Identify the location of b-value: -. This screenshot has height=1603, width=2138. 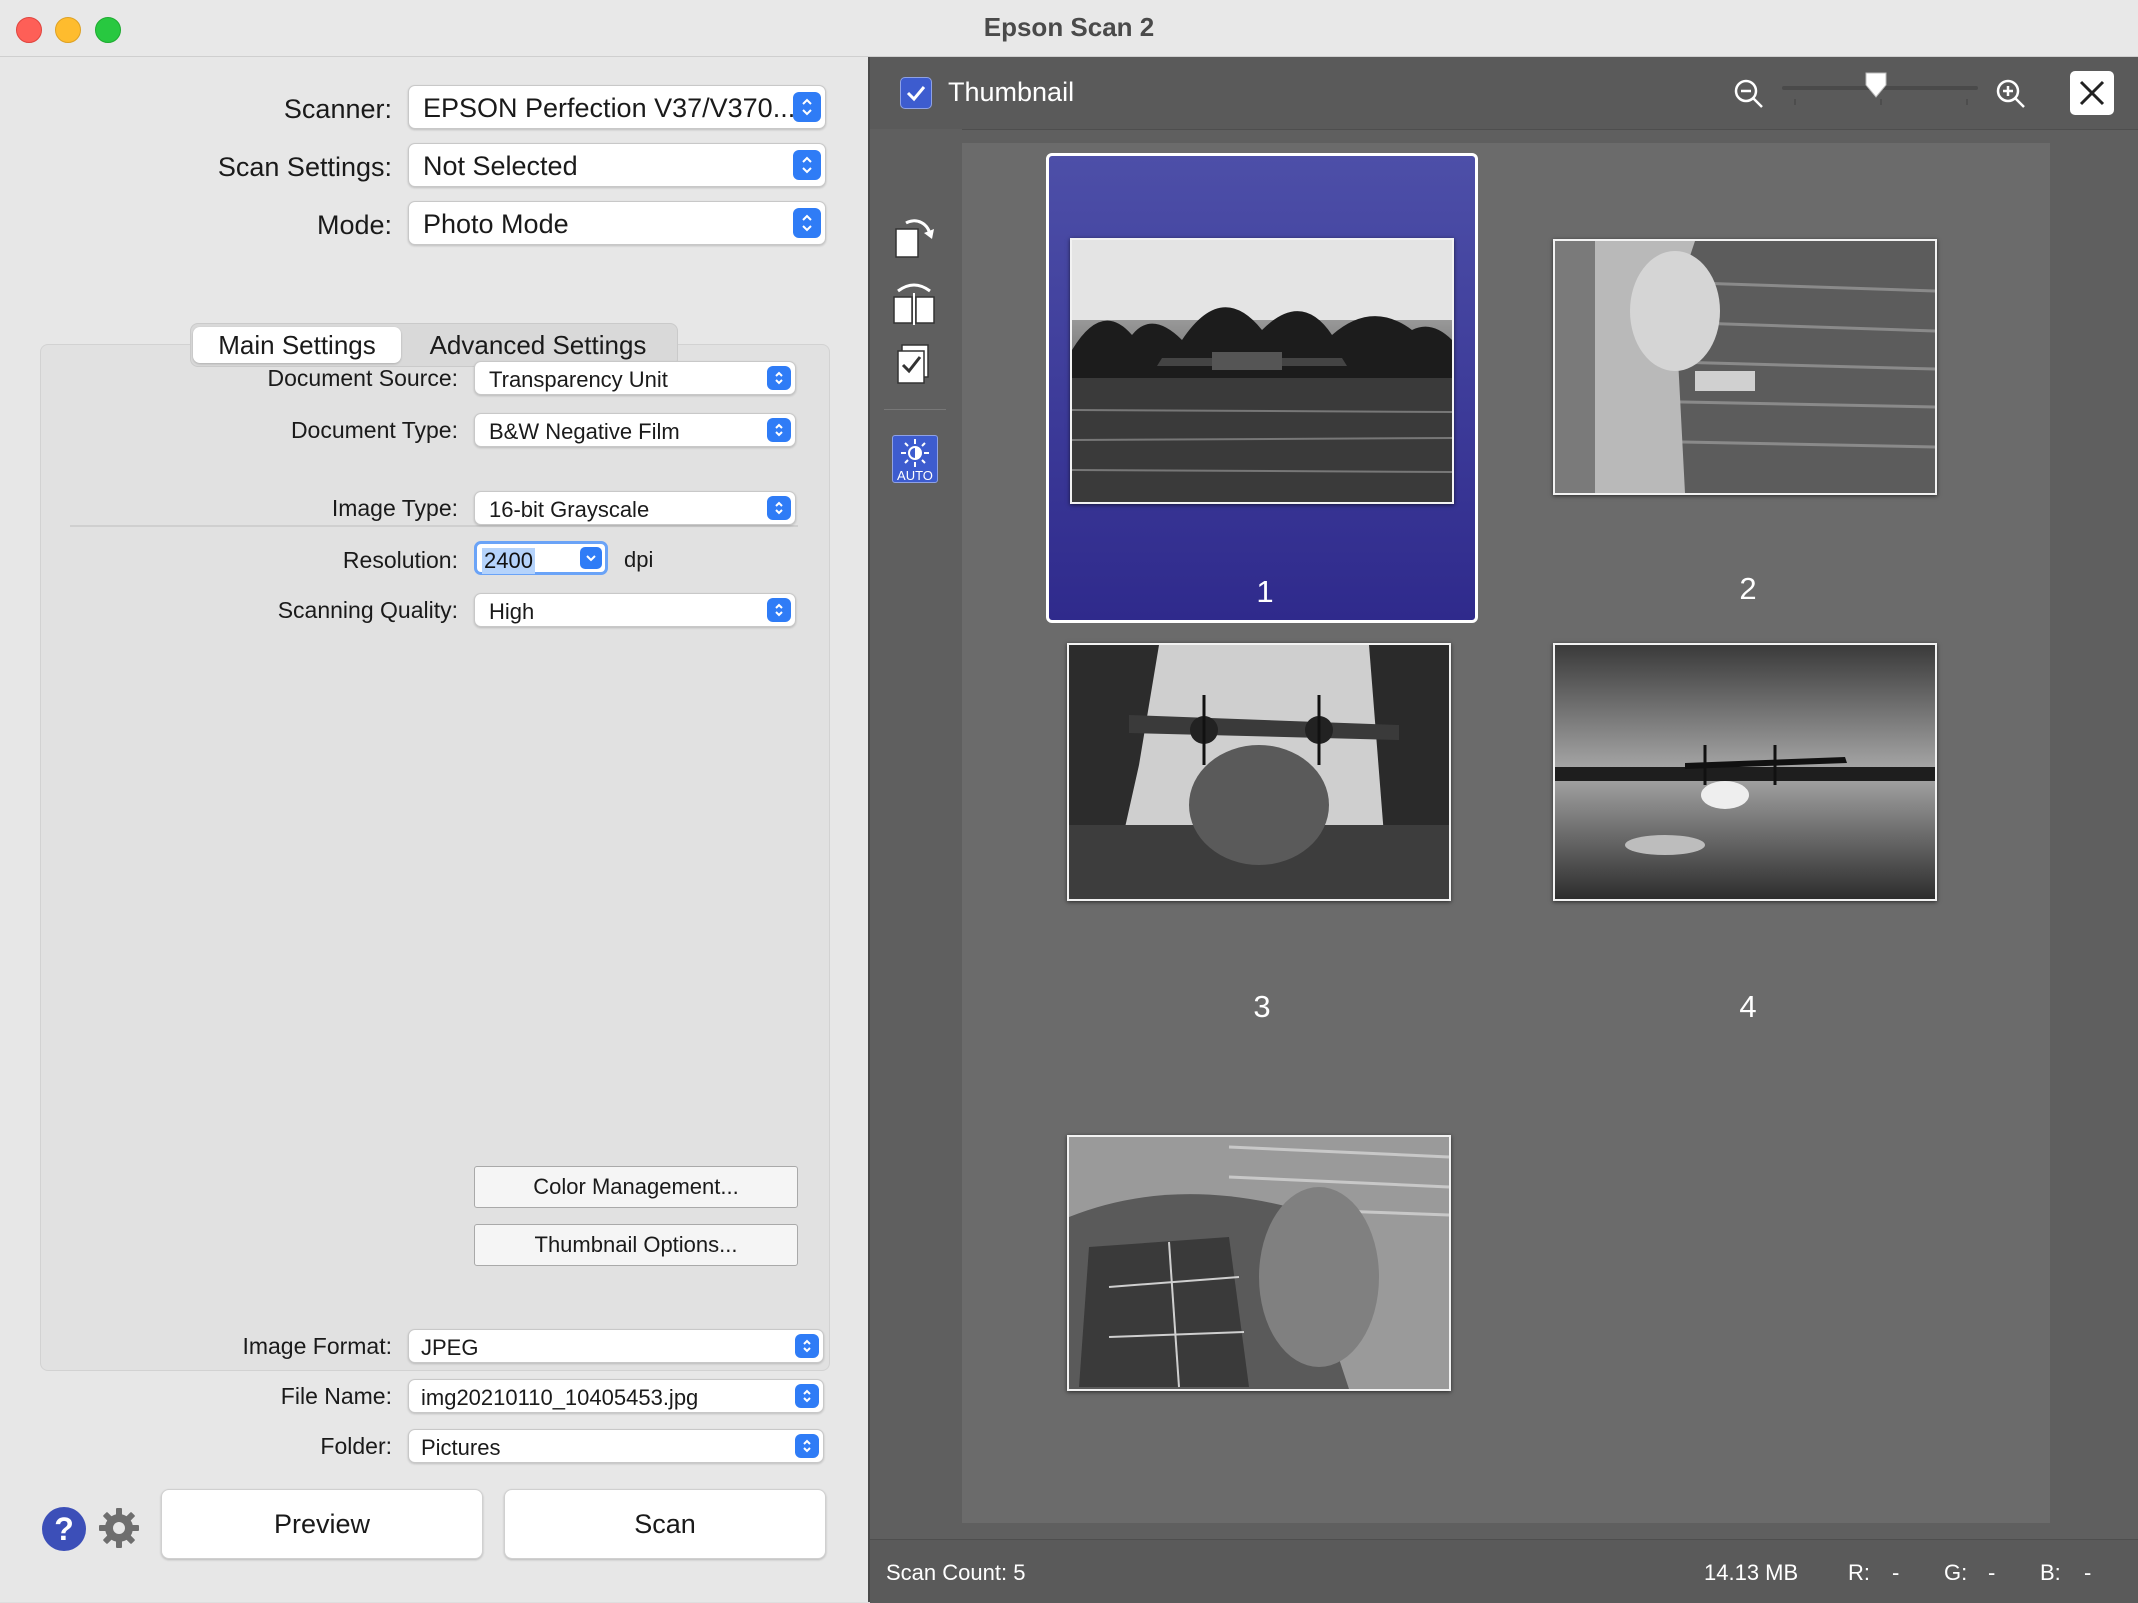
(2088, 1572).